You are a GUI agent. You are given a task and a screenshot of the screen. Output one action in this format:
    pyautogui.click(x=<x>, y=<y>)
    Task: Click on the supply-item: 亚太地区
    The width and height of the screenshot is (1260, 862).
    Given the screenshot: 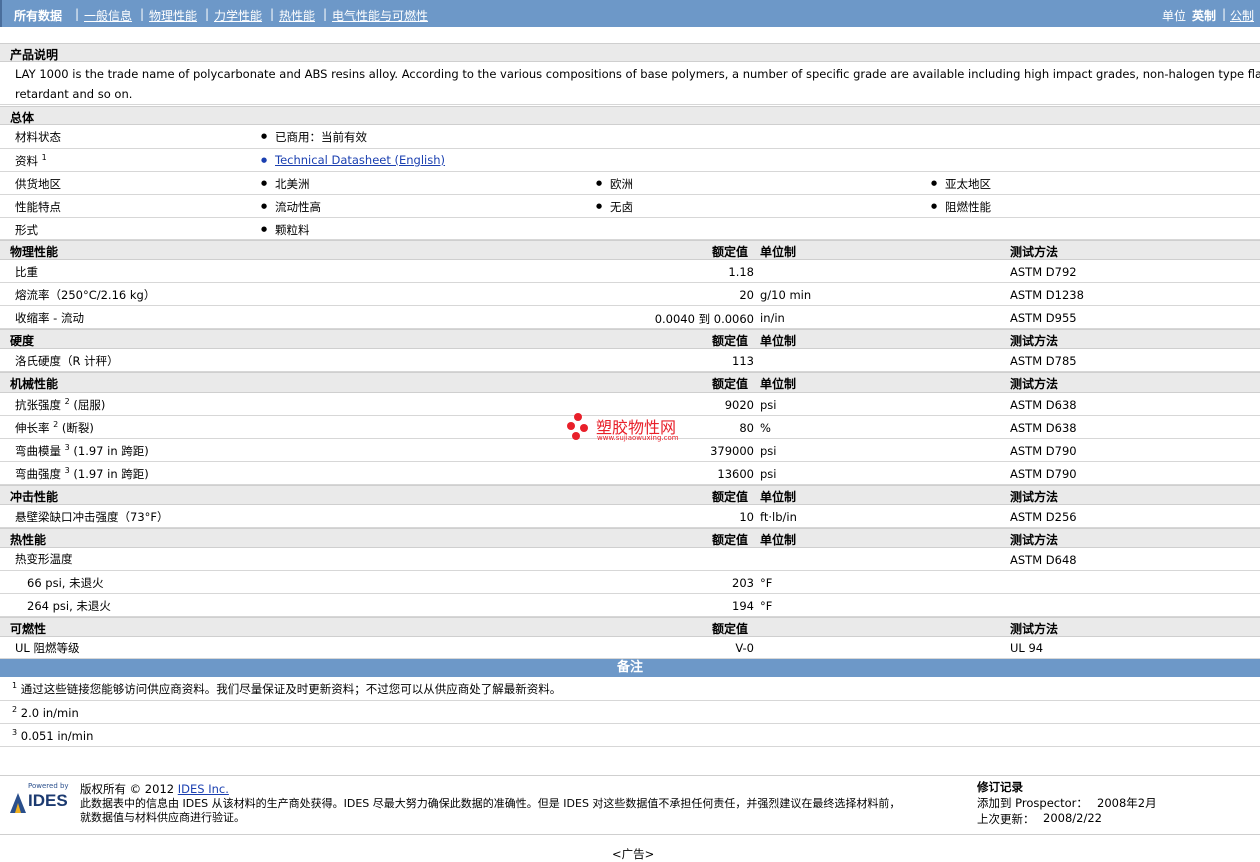 What is the action you would take?
    pyautogui.click(x=961, y=184)
    